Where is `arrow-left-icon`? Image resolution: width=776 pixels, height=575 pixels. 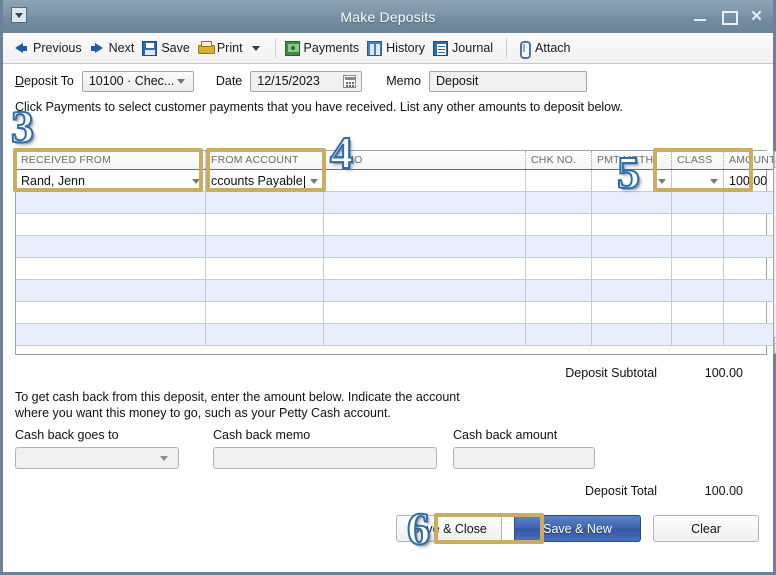 arrow-left-icon is located at coordinates (21, 48).